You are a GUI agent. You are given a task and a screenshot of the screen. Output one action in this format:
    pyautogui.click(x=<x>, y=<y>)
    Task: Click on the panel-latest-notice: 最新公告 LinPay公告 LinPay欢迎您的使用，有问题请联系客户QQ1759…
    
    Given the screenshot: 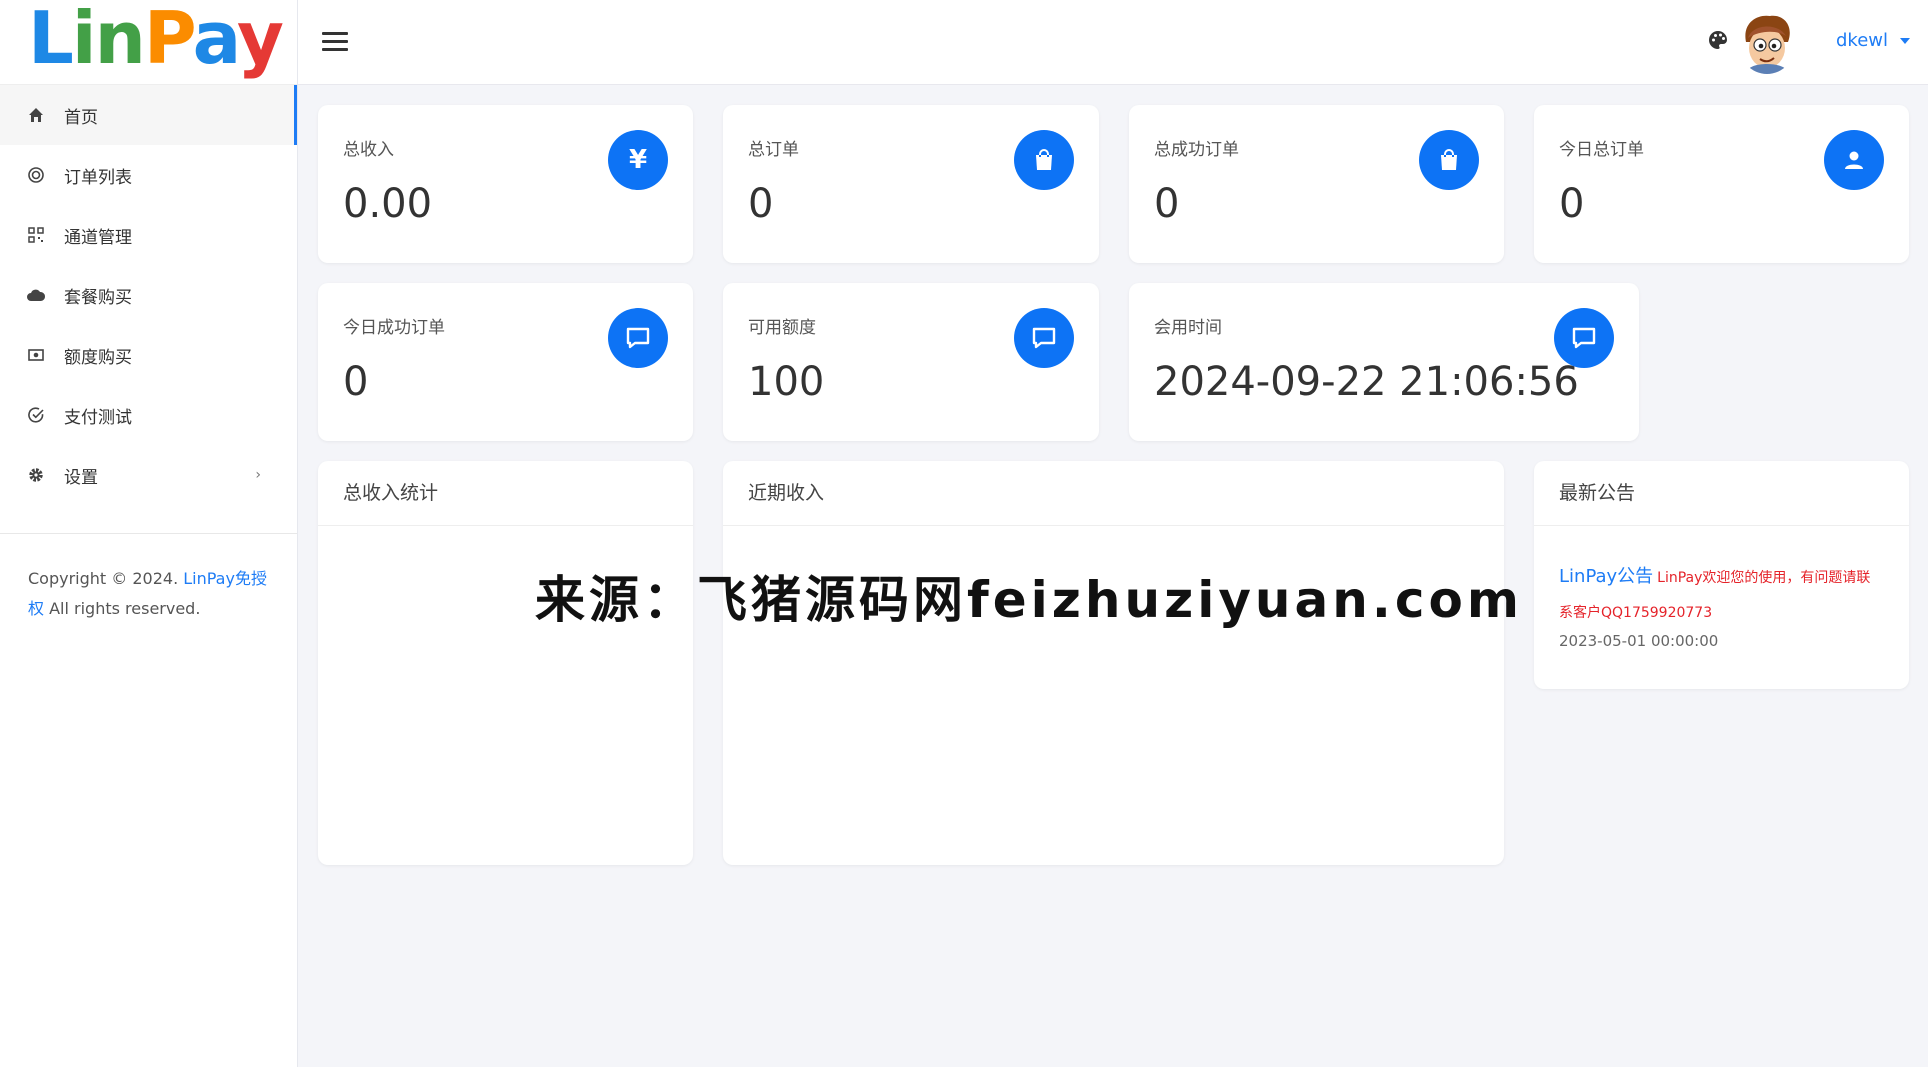 What is the action you would take?
    pyautogui.click(x=1721, y=575)
    